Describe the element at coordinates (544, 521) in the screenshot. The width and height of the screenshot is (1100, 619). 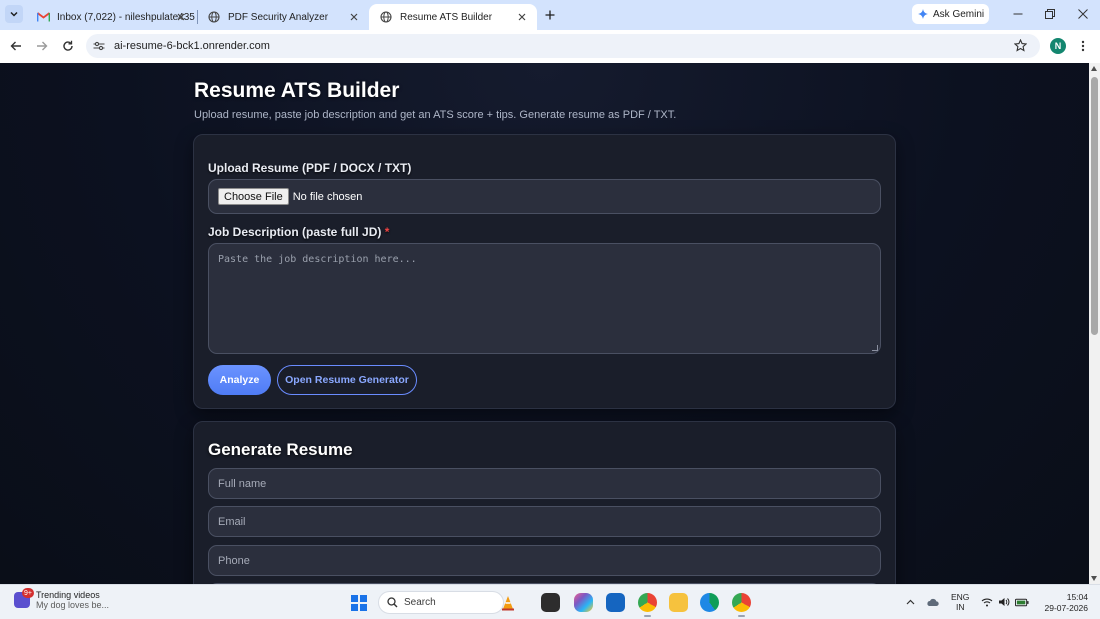
I see `email-input: Email` at that location.